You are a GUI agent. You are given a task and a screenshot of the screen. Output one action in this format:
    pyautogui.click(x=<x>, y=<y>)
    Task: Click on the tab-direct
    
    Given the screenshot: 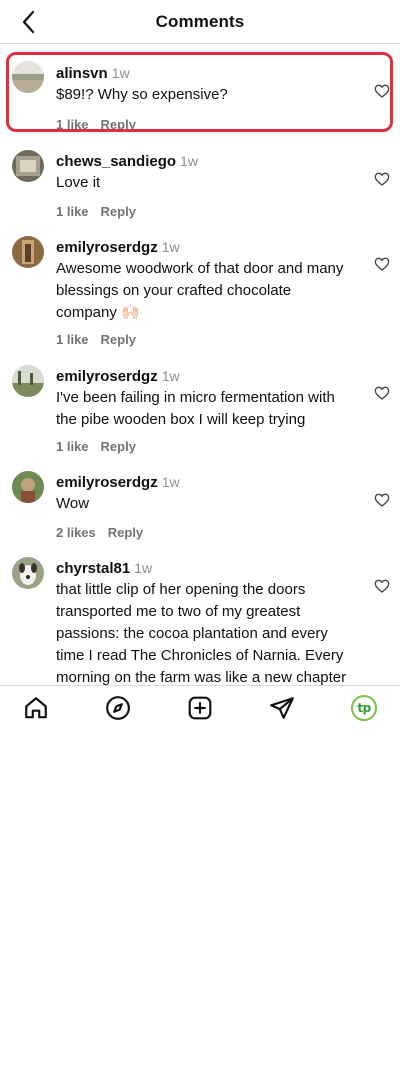 What is the action you would take?
    pyautogui.click(x=282, y=708)
    